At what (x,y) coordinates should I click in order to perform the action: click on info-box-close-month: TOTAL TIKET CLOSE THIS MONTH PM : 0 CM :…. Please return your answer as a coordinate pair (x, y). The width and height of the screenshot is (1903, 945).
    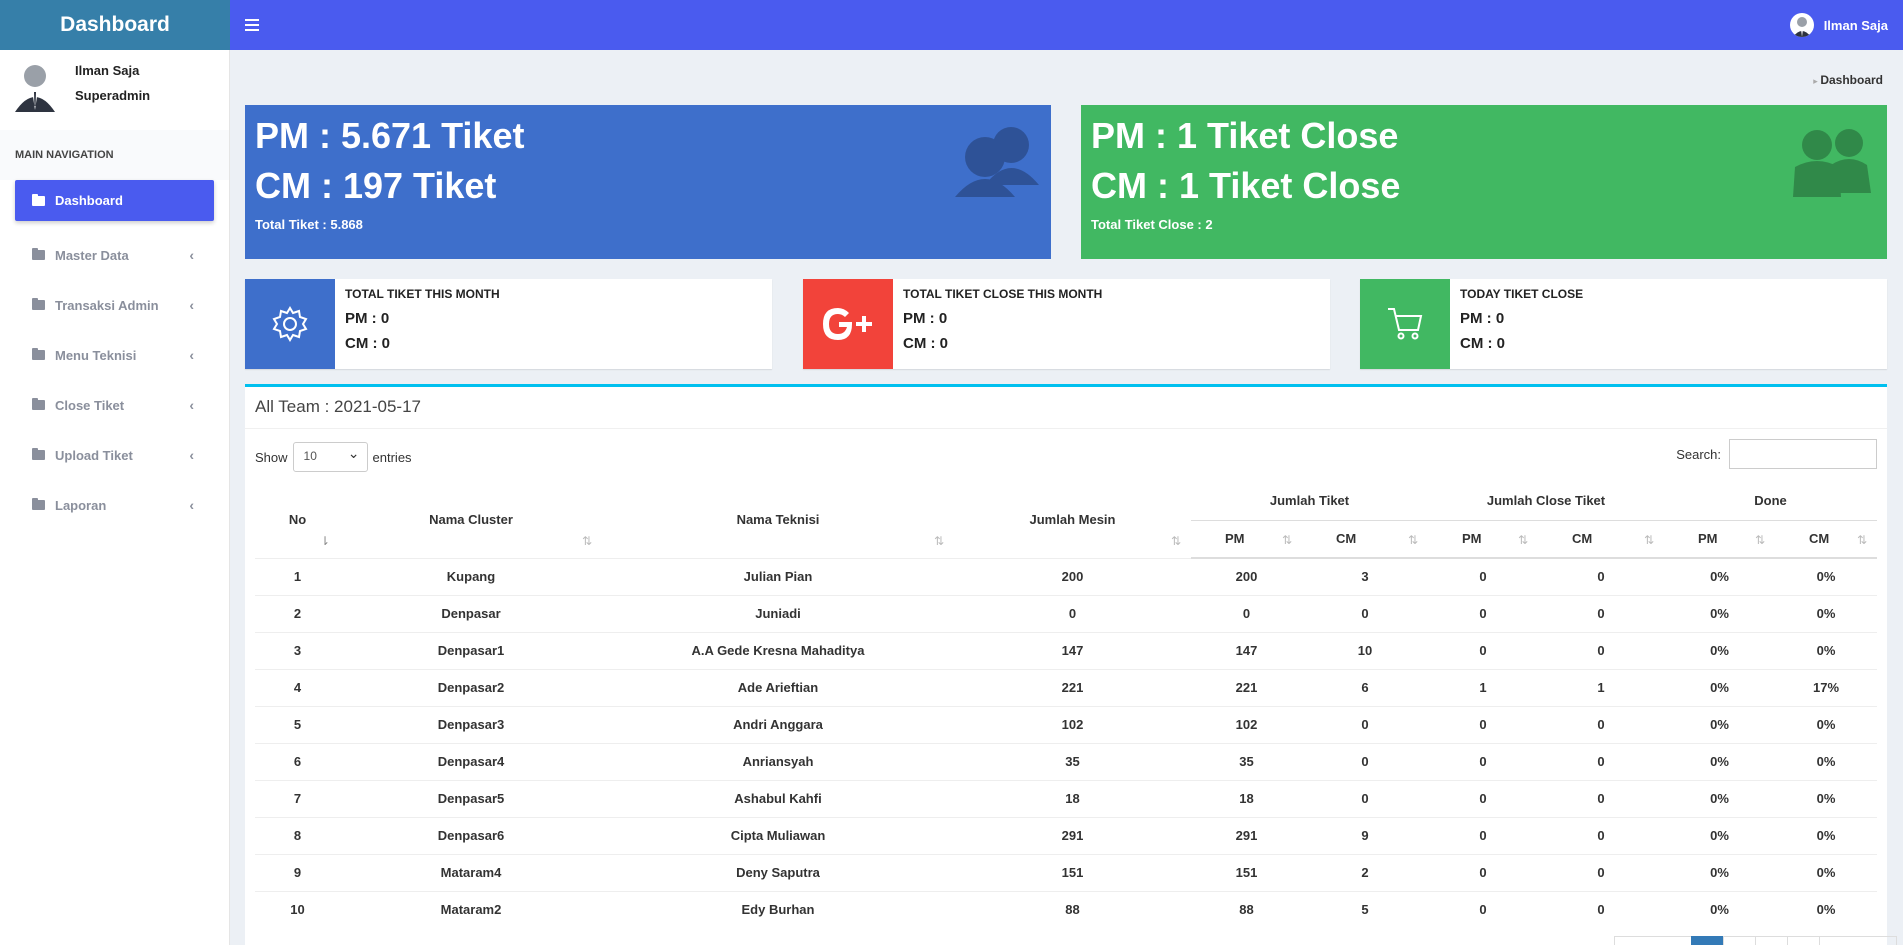
    Looking at the image, I should click on (1066, 324).